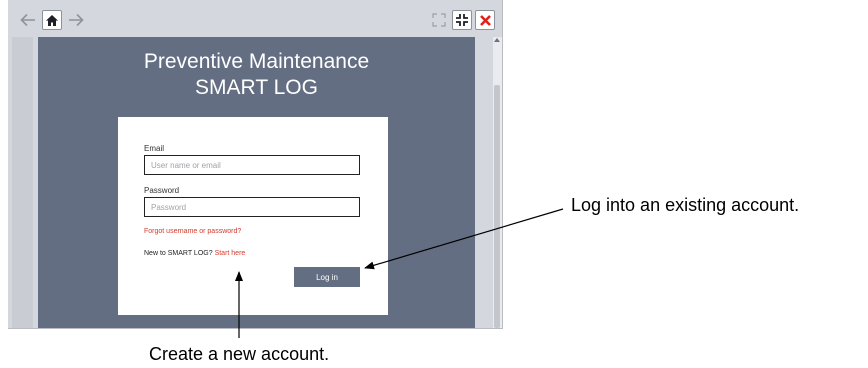 The image size is (868, 368). What do you see at coordinates (464, 239) in the screenshot?
I see `login-callout-arrow` at bounding box center [464, 239].